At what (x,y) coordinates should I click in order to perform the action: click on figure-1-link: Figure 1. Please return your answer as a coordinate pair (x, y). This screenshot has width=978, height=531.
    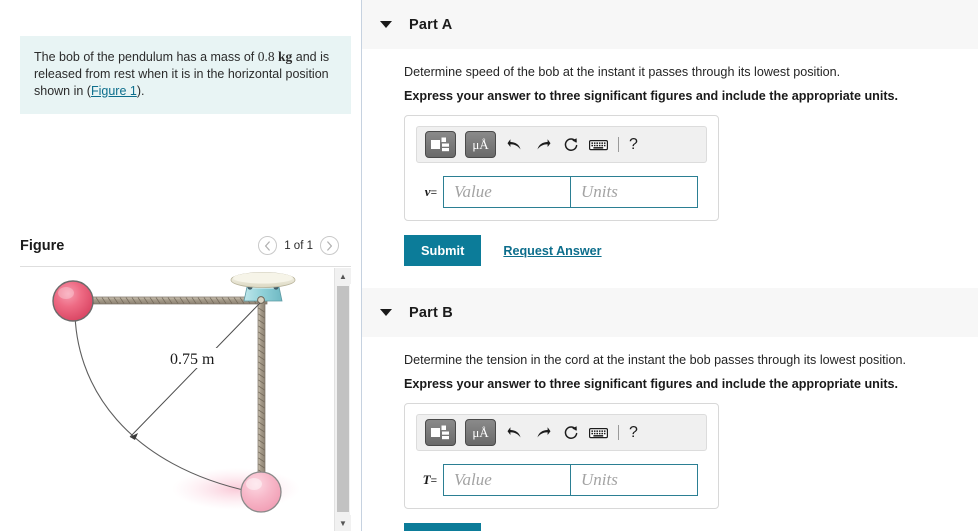
    Looking at the image, I should click on (114, 91).